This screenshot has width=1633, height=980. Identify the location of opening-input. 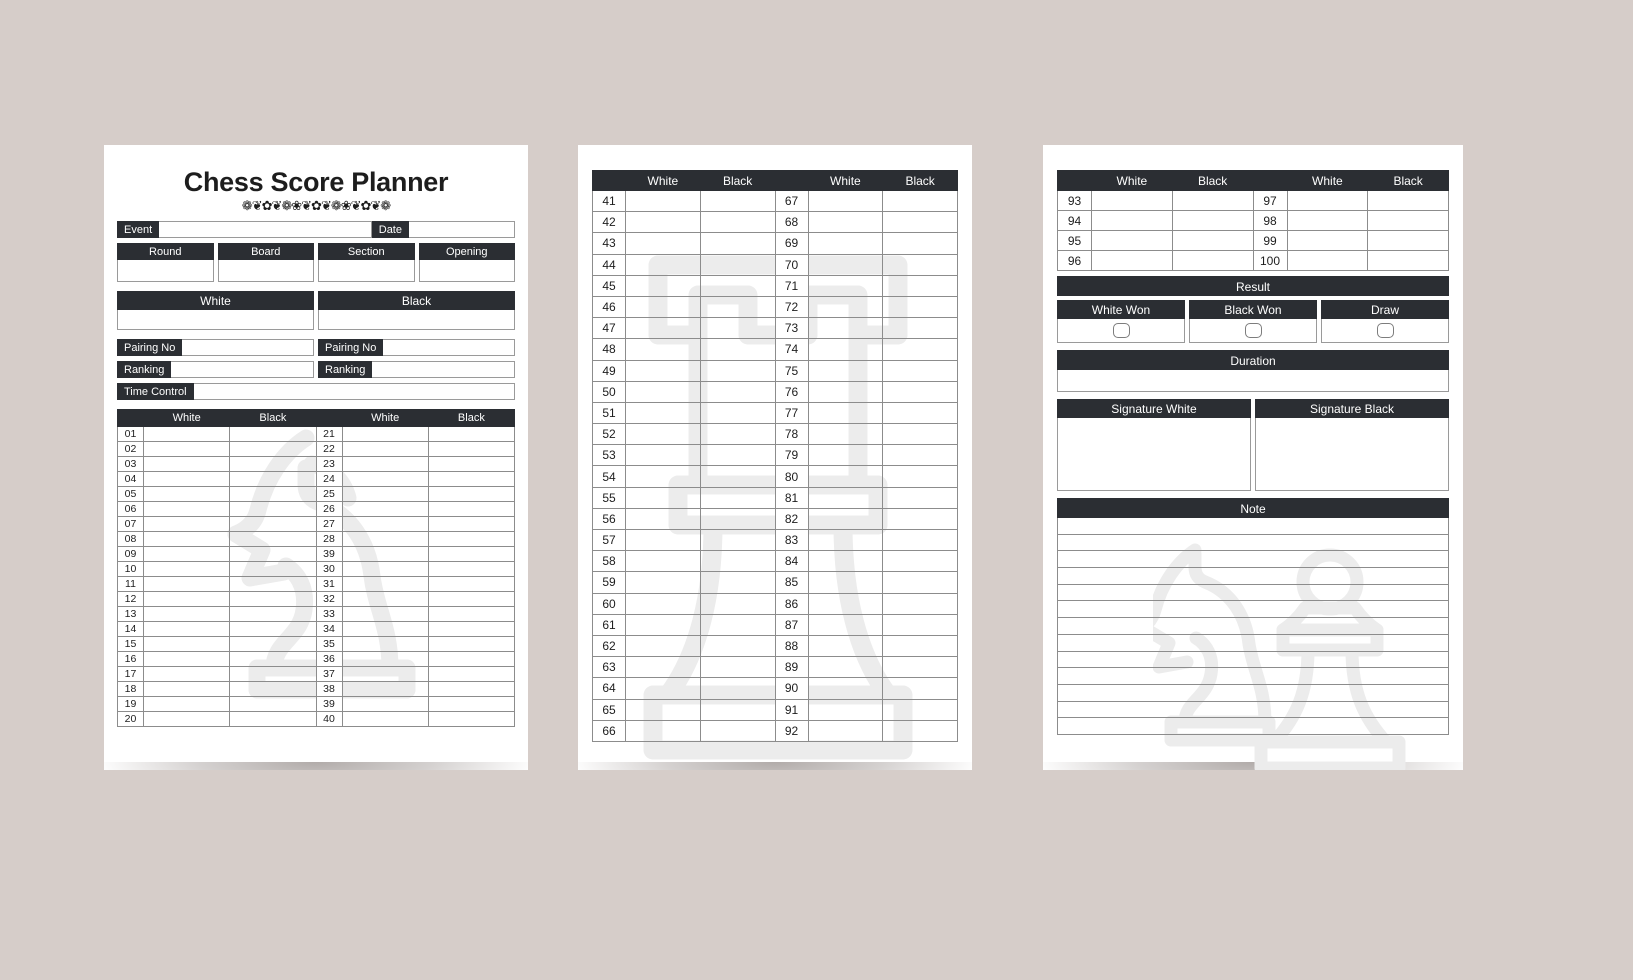
(466, 271).